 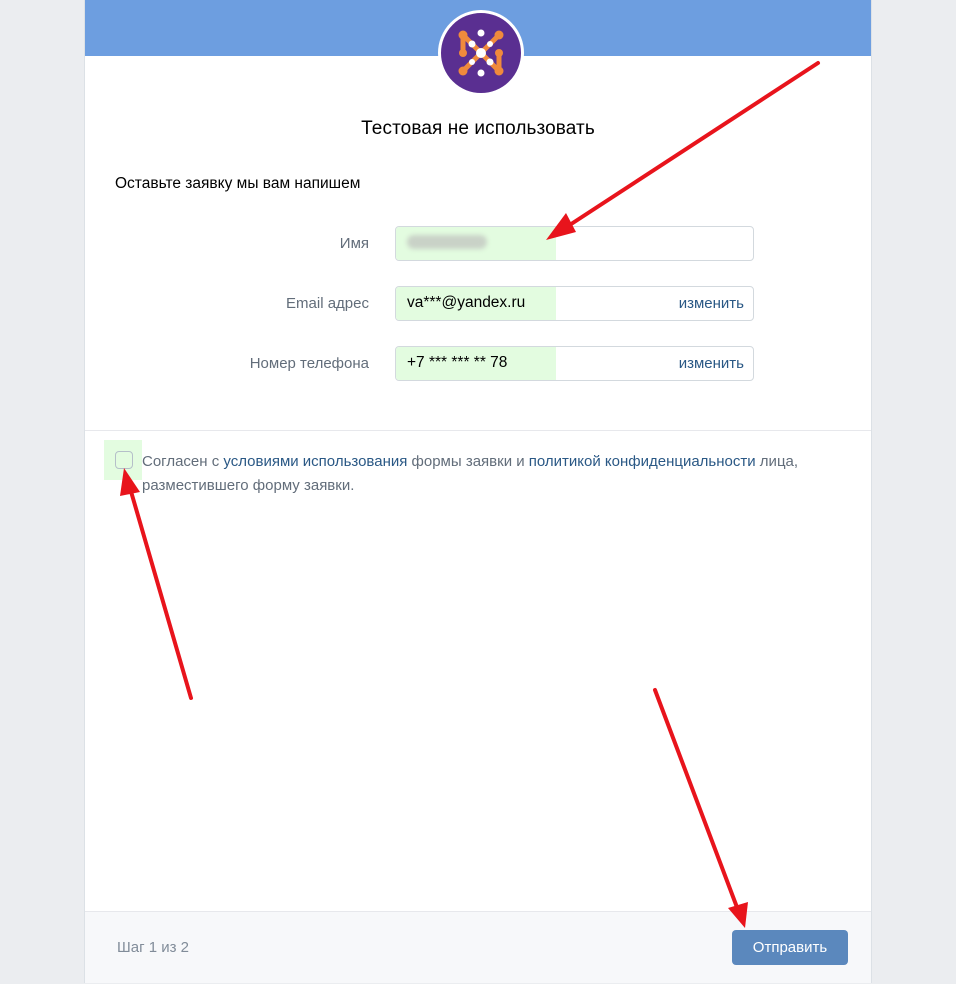 I want to click on terms-link: условиями использования, so click(x=315, y=461).